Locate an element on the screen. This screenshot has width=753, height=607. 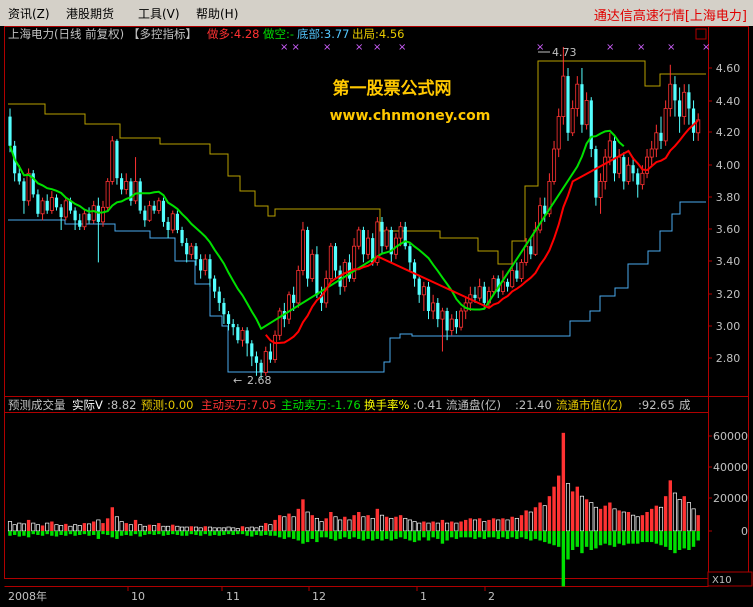
menu-tools: 工具(V) is located at coordinates (159, 13).